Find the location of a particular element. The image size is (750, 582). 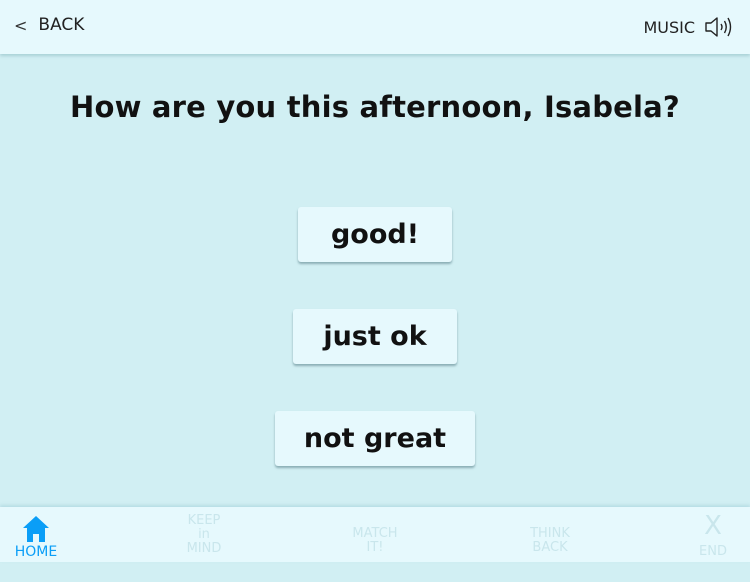

nav-tab-end-label: END is located at coordinates (713, 551).